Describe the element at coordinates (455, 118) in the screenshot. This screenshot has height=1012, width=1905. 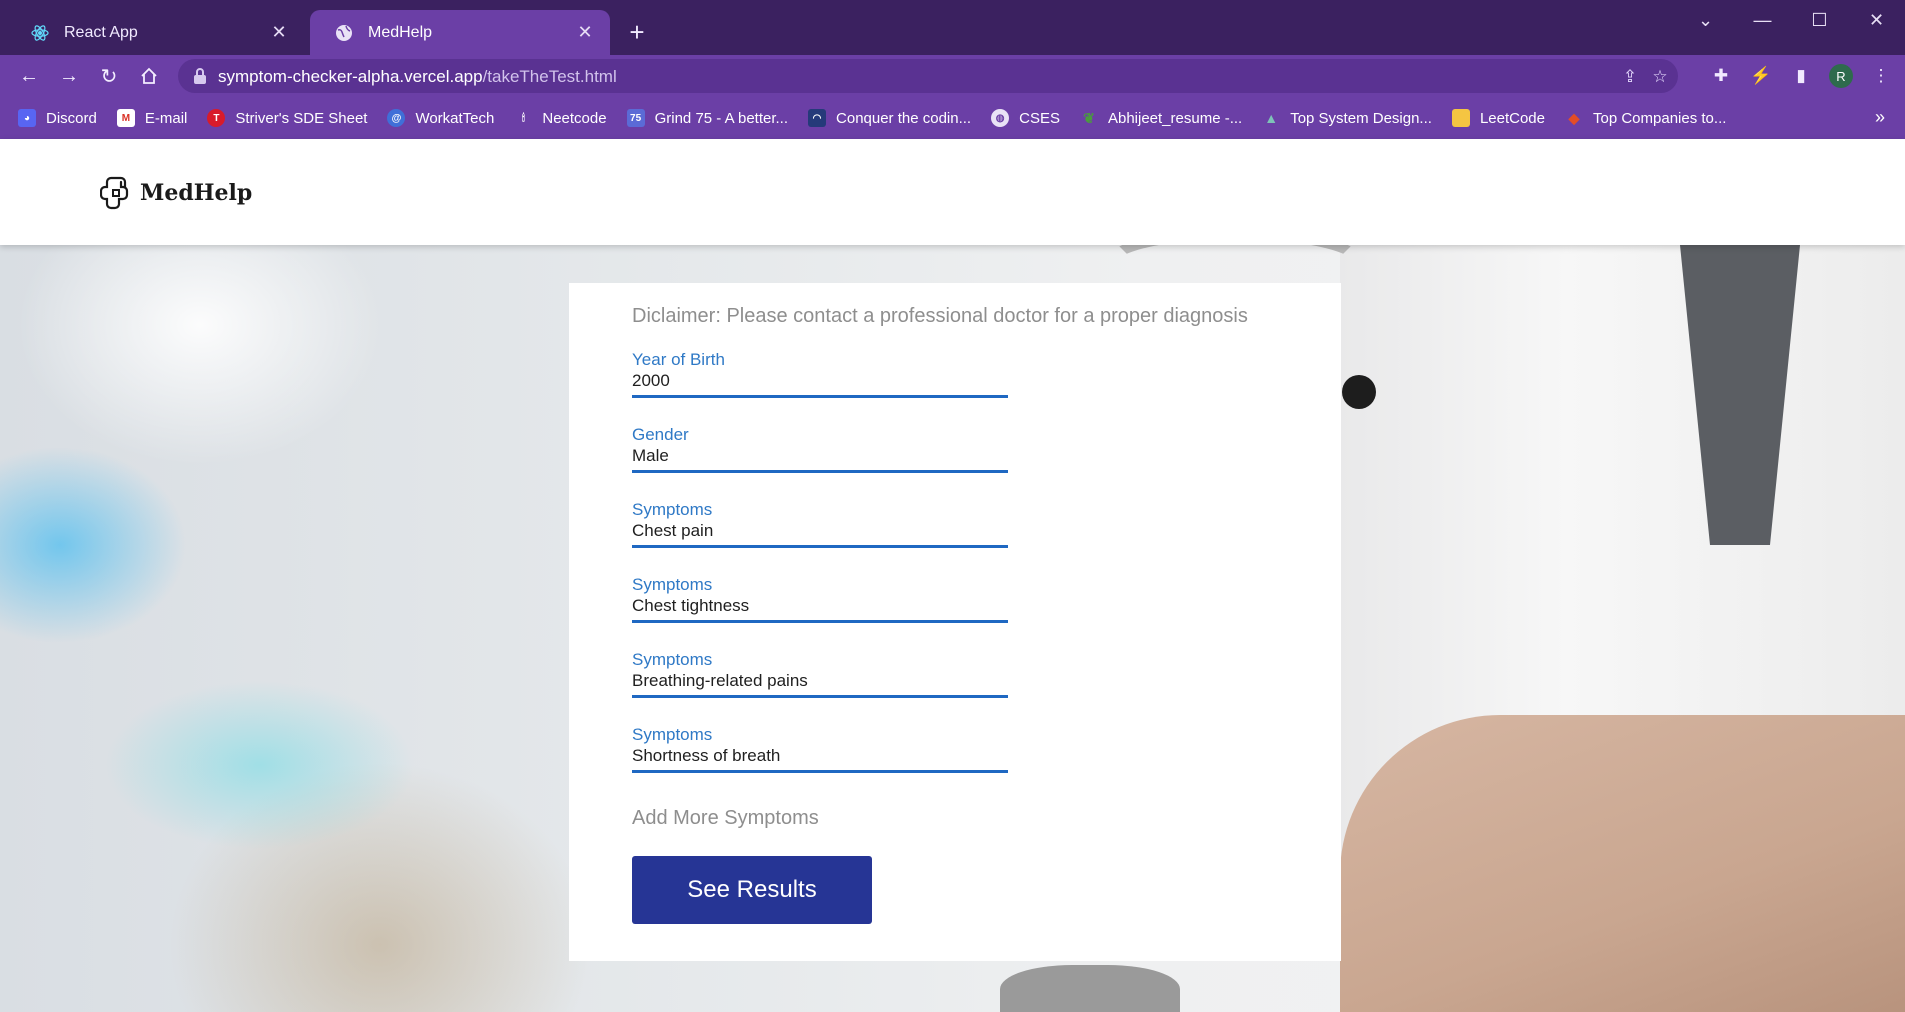
I see `bookmark-label: WorkatTech` at that location.